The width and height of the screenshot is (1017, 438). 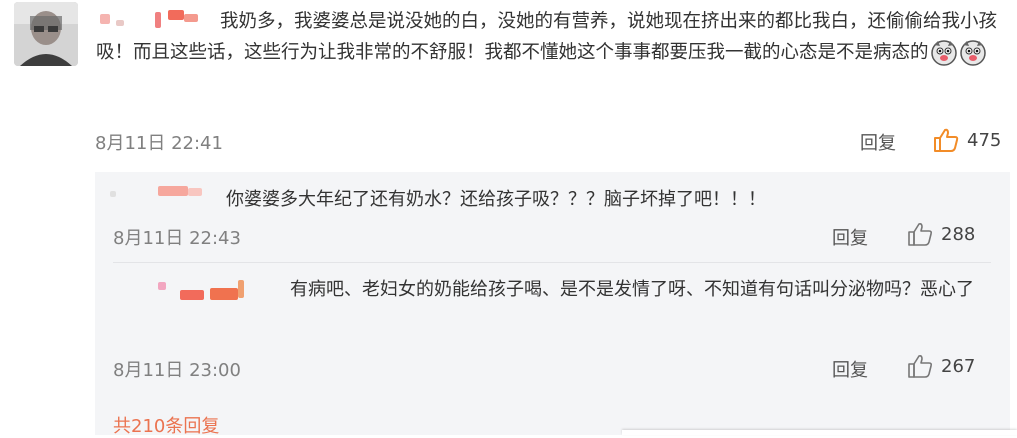 What do you see at coordinates (632, 289) in the screenshot?
I see `reply-2-text: 有病吧、老妇女的奶能给孩子喝、是不是发情了呀、不知道有句话叫分泌物吗？恶心了` at bounding box center [632, 289].